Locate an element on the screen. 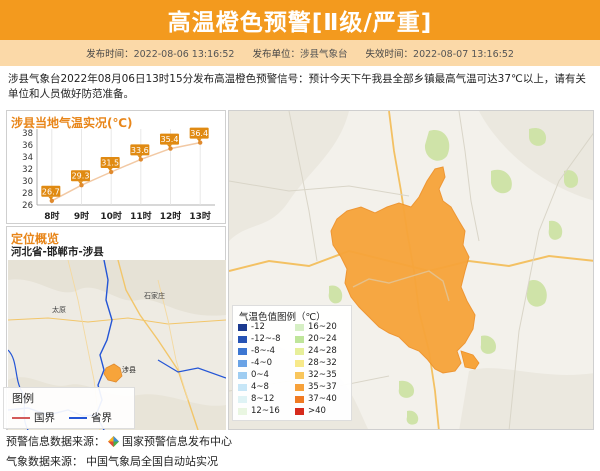  color-legend-label: >40 is located at coordinates (317, 411).